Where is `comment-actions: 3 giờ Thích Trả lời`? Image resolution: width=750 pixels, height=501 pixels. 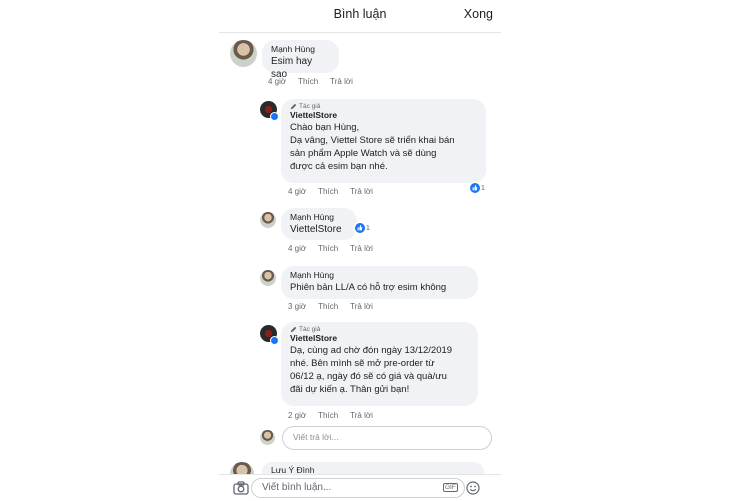 comment-actions: 3 giờ Thích Trả lời is located at coordinates (330, 306).